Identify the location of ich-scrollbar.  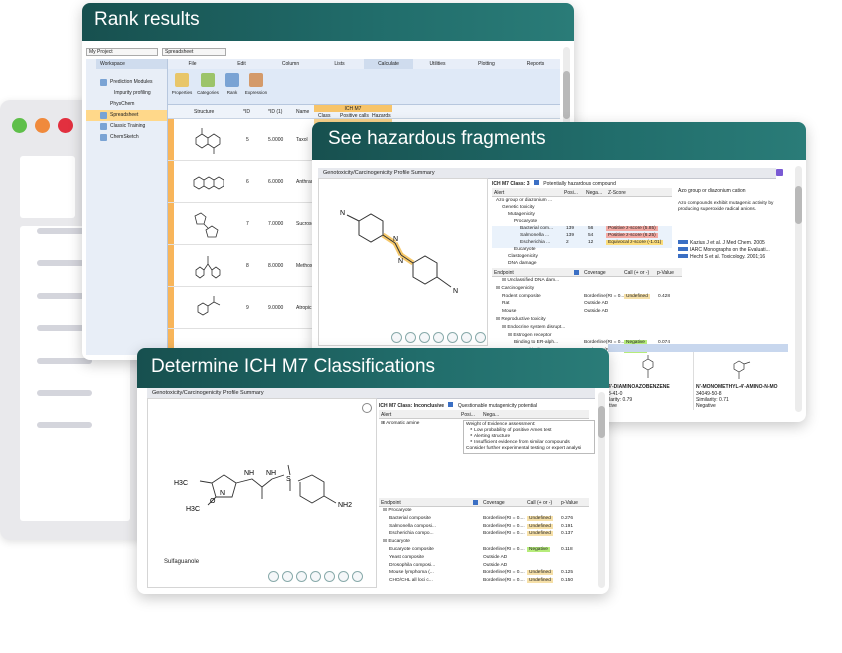
(601, 490).